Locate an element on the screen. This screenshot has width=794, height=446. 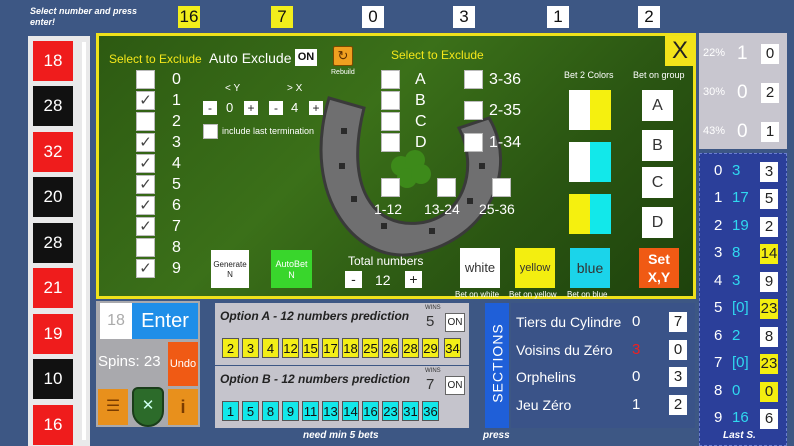
percent-small-value: 1 is located at coordinates (770, 132).